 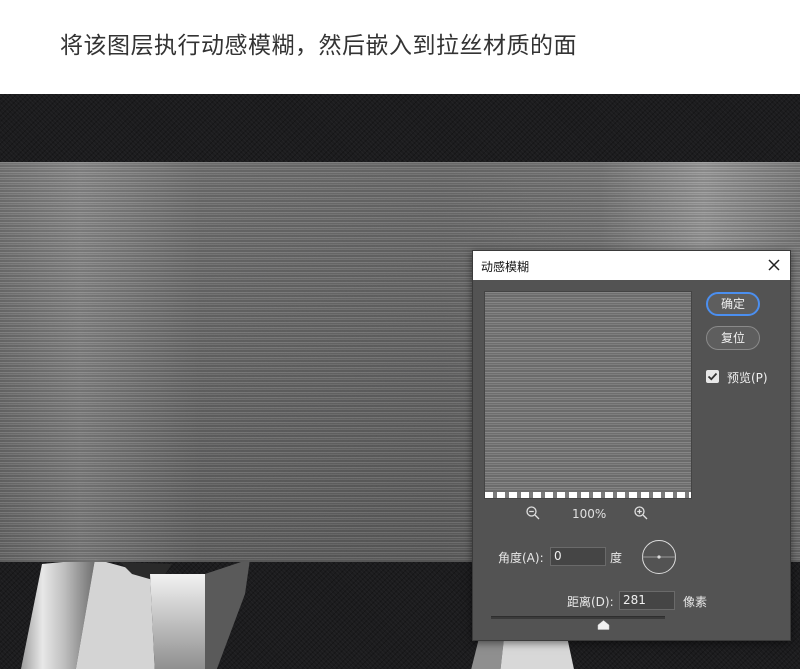 I want to click on distance-slider-track, so click(x=578, y=617).